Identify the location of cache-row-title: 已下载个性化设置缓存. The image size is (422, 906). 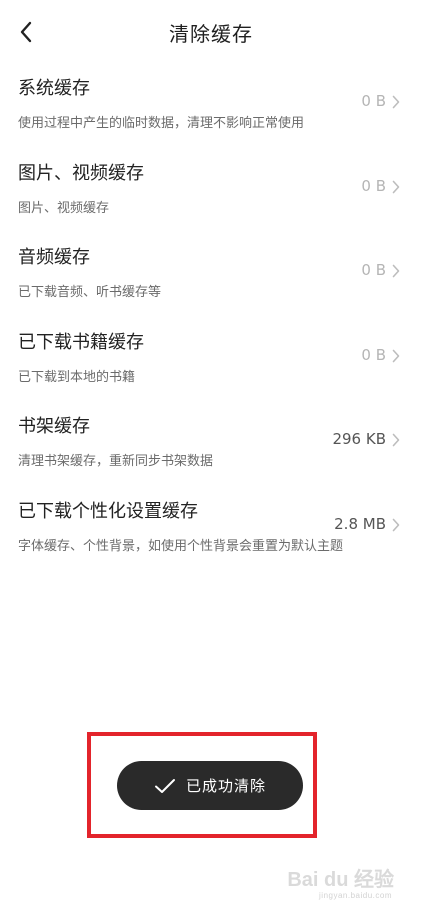
(108, 511).